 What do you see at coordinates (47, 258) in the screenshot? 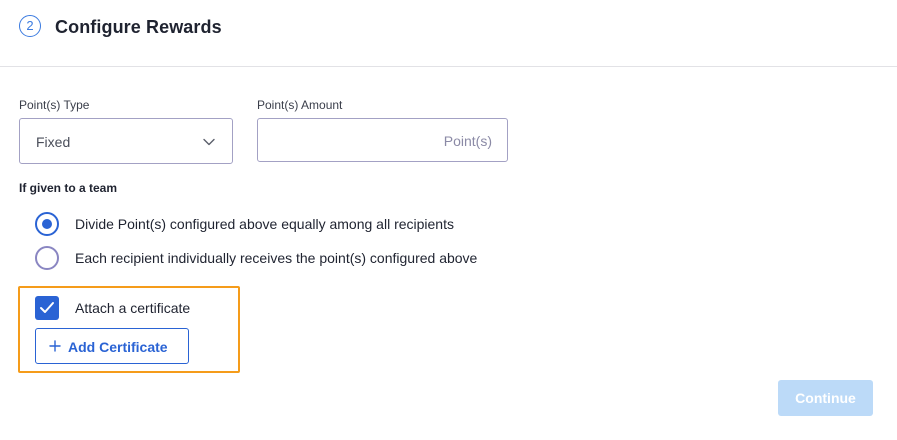
I see `radio-button-unchecked` at bounding box center [47, 258].